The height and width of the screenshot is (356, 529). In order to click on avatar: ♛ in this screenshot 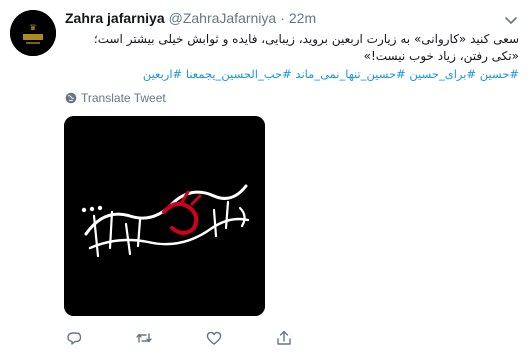, I will do `click(33, 33)`.